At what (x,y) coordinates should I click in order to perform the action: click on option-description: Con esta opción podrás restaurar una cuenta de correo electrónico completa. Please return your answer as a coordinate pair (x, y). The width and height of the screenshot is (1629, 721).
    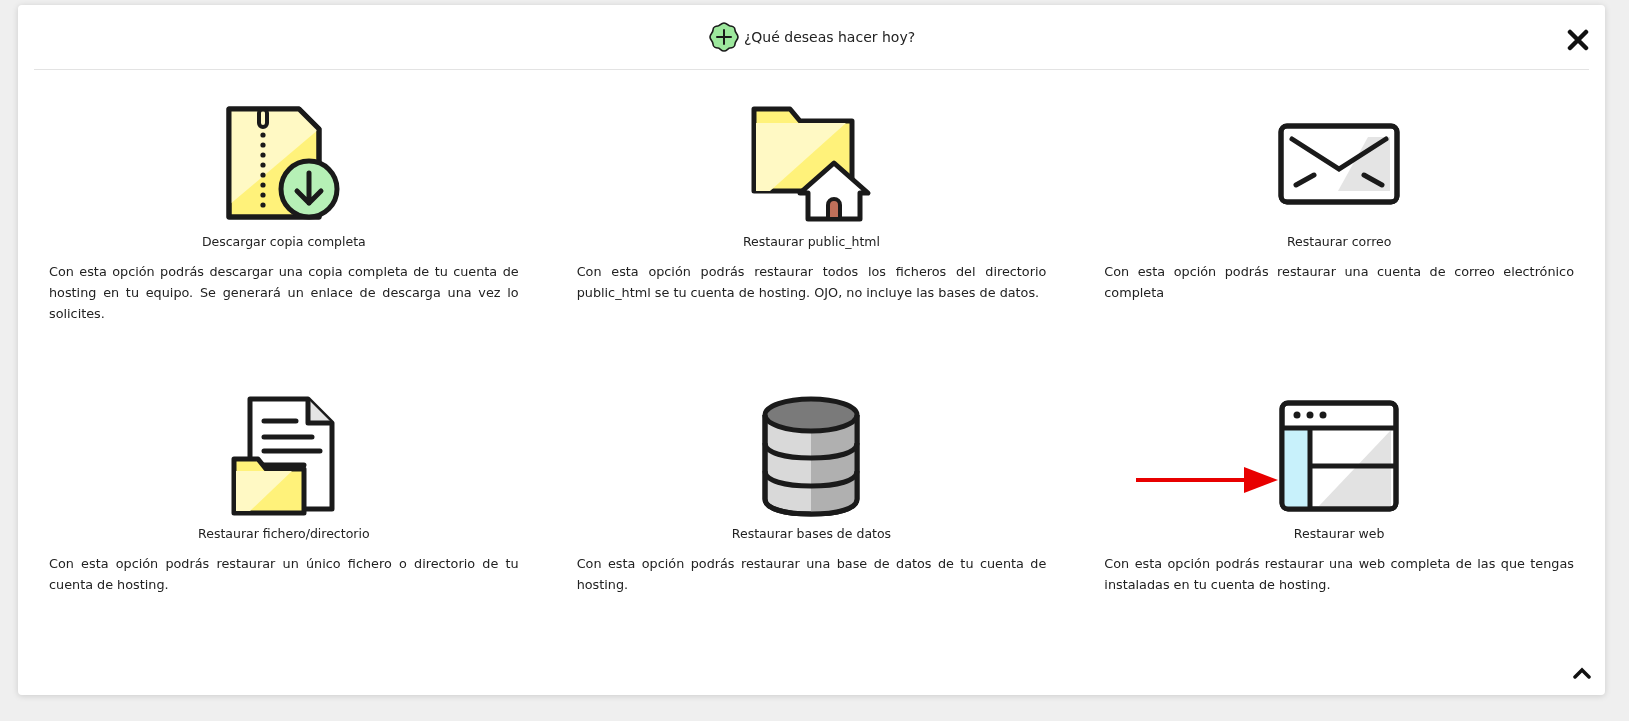
    Looking at the image, I should click on (1339, 282).